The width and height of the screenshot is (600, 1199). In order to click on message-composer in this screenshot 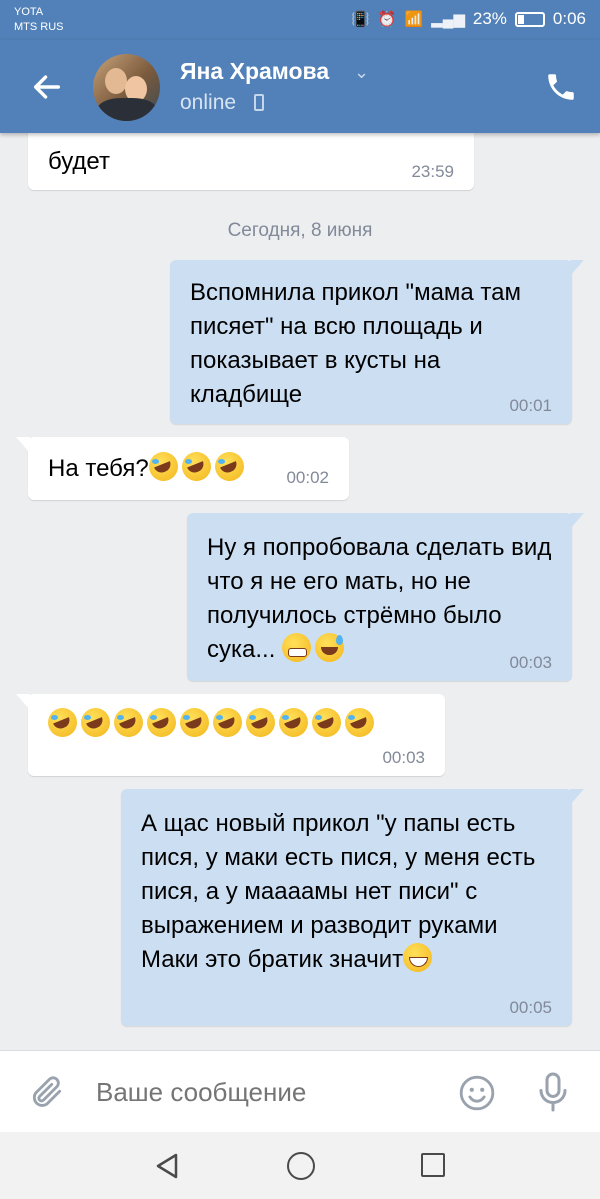, I will do `click(300, 1091)`.